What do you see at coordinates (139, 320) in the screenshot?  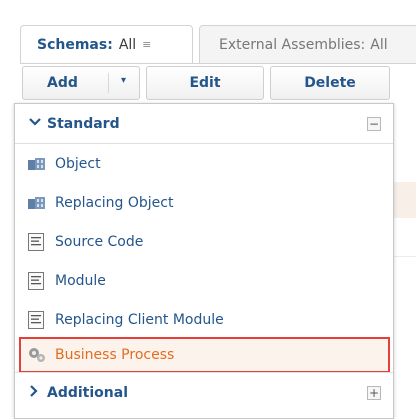 I see `menu-item-label: Replacing Client Module` at bounding box center [139, 320].